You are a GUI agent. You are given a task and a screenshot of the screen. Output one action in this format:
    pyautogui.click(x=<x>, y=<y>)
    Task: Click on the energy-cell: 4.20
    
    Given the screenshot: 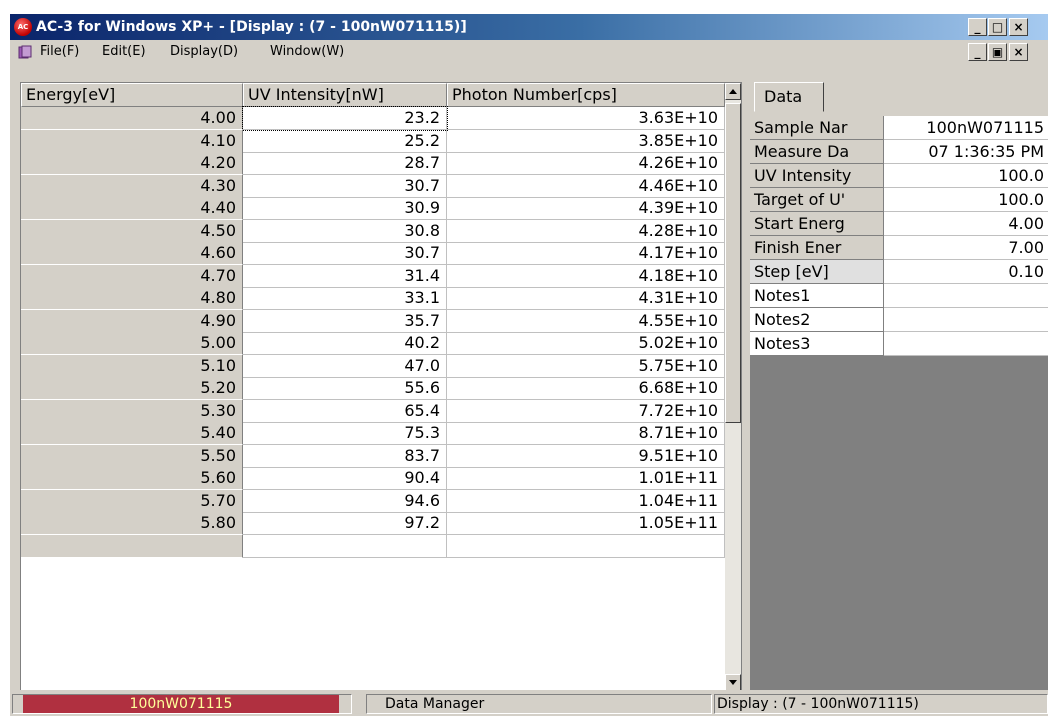 What is the action you would take?
    pyautogui.click(x=132, y=163)
    